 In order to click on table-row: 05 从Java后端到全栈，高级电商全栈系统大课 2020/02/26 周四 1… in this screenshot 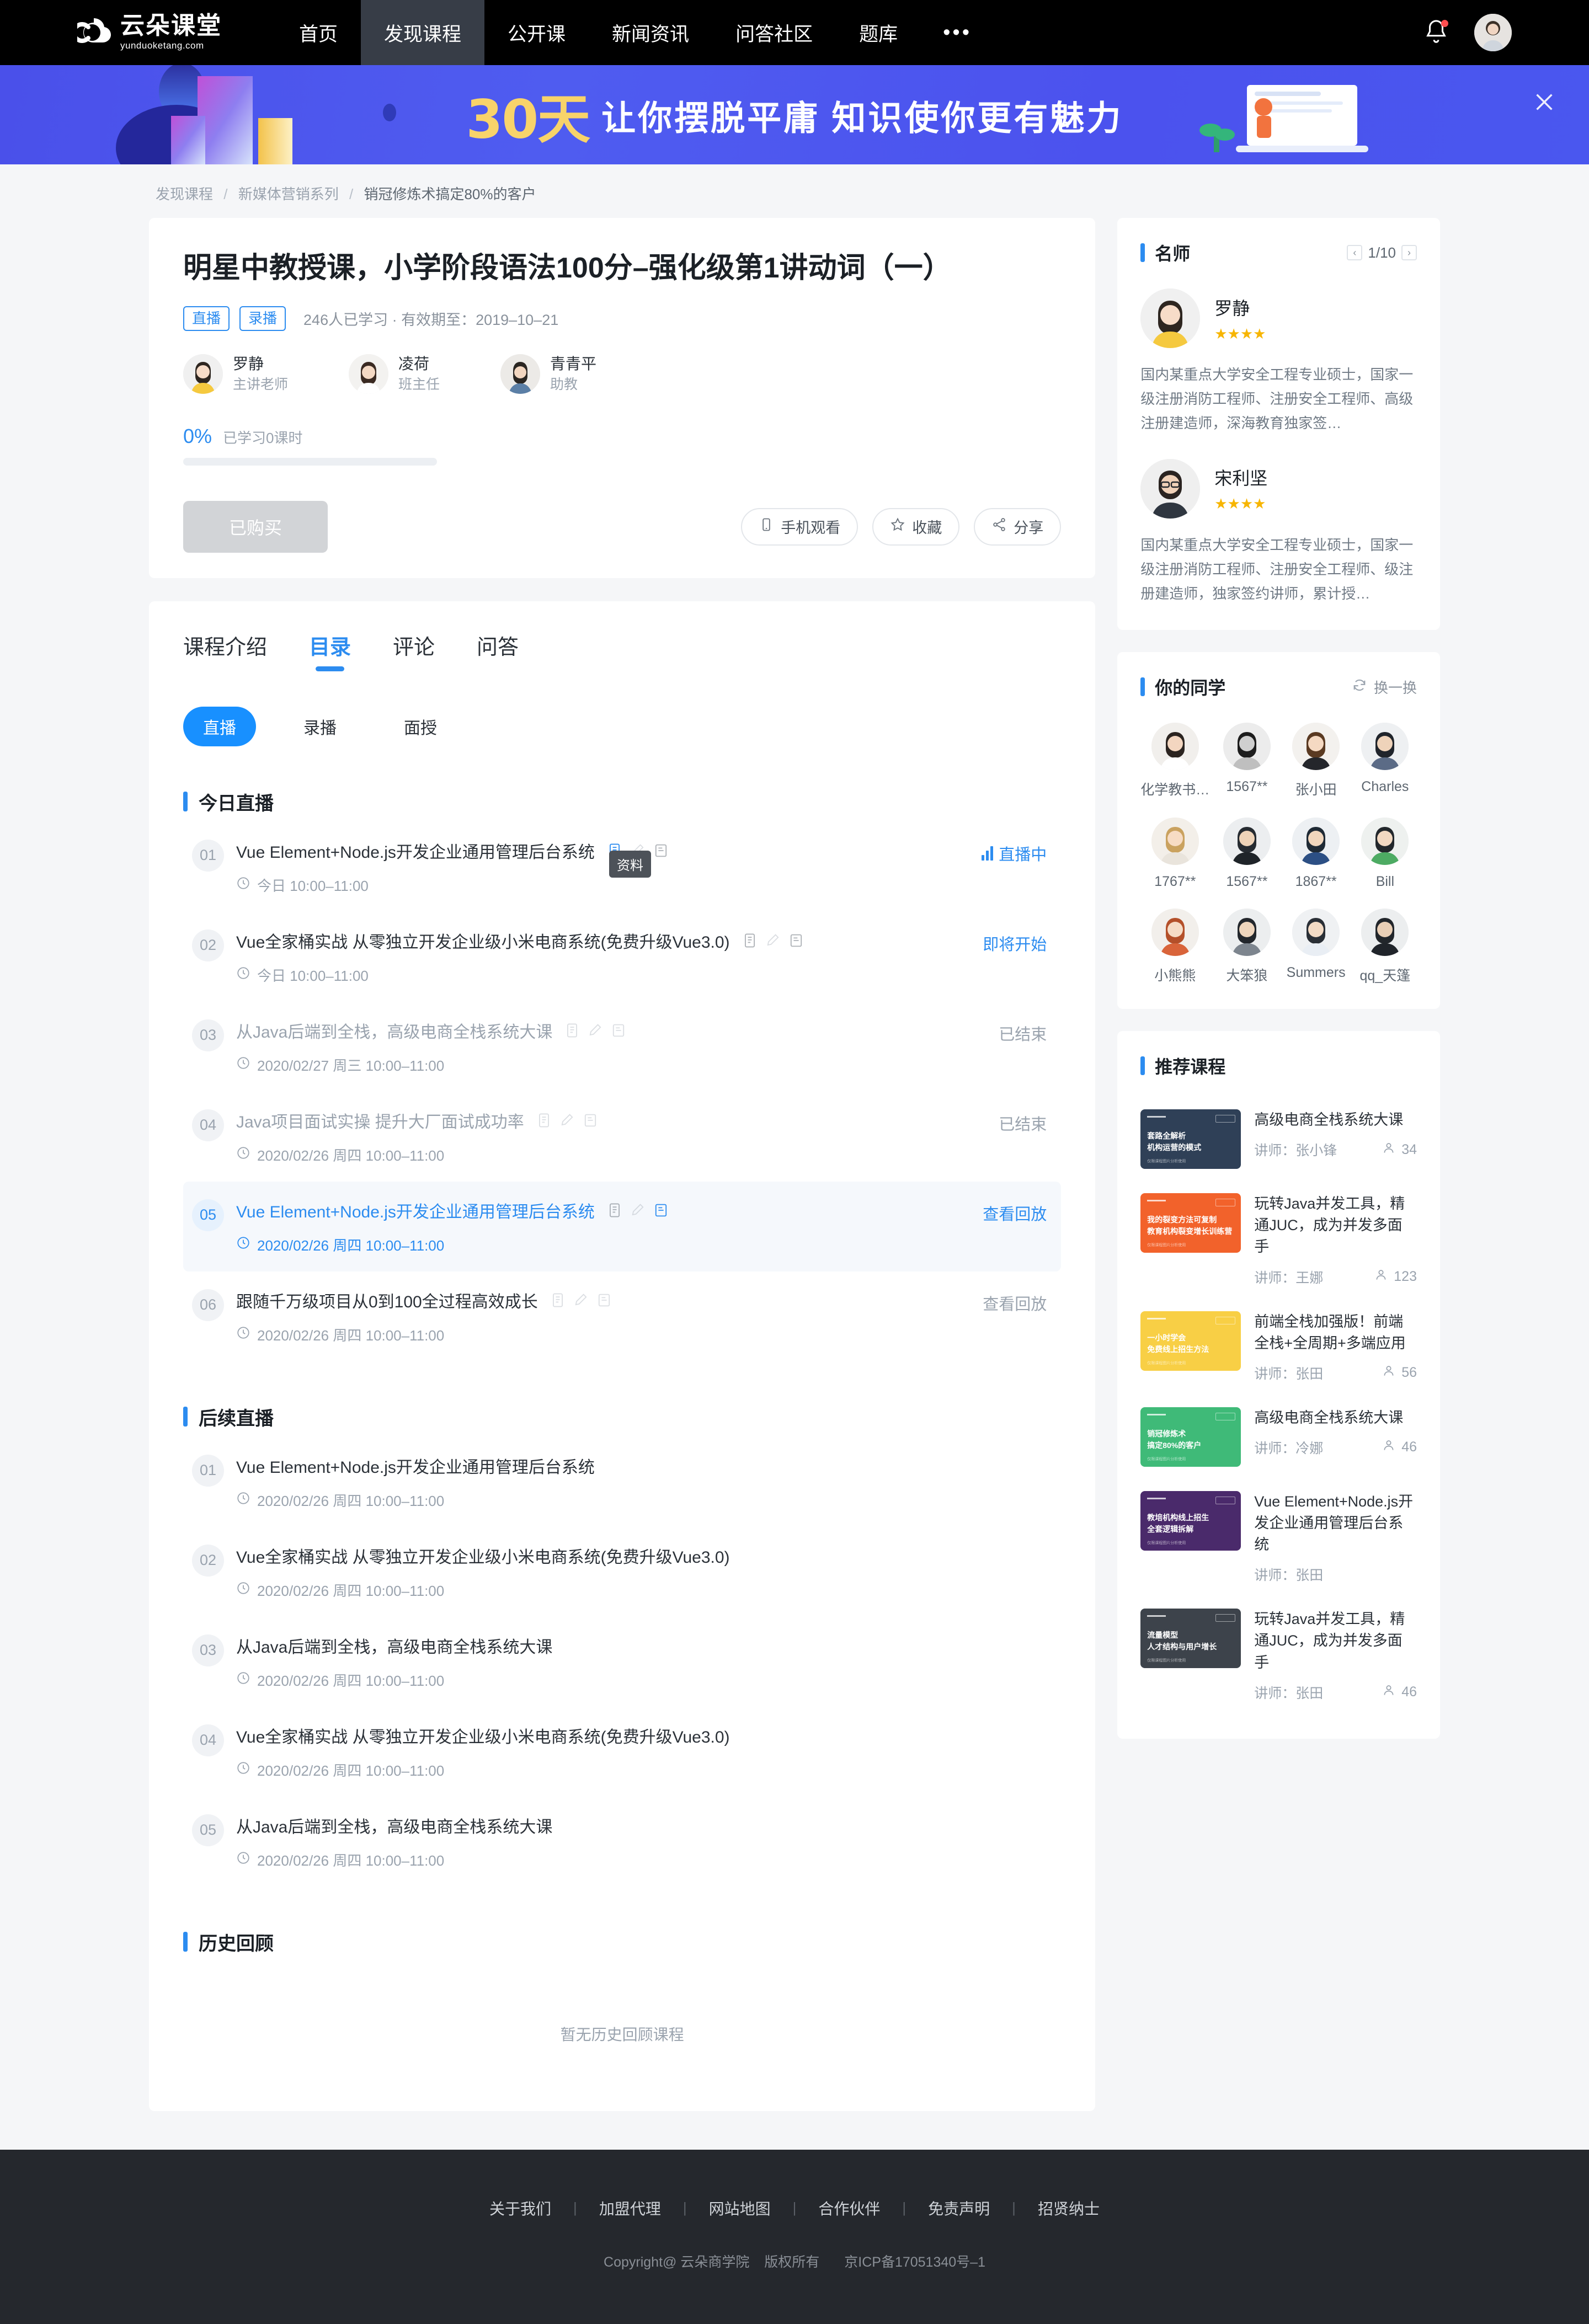, I will do `click(622, 1842)`.